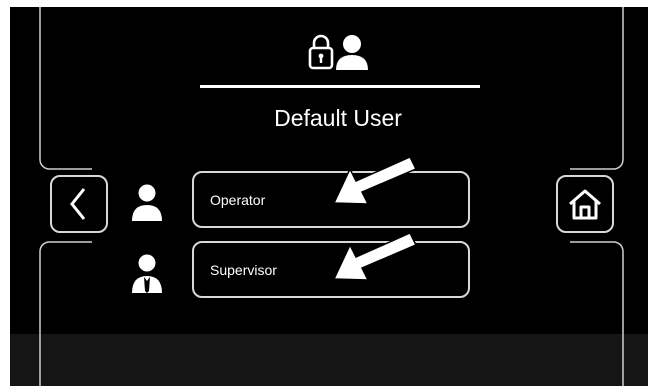 Image resolution: width=656 pixels, height=386 pixels. I want to click on home-button, so click(585, 204).